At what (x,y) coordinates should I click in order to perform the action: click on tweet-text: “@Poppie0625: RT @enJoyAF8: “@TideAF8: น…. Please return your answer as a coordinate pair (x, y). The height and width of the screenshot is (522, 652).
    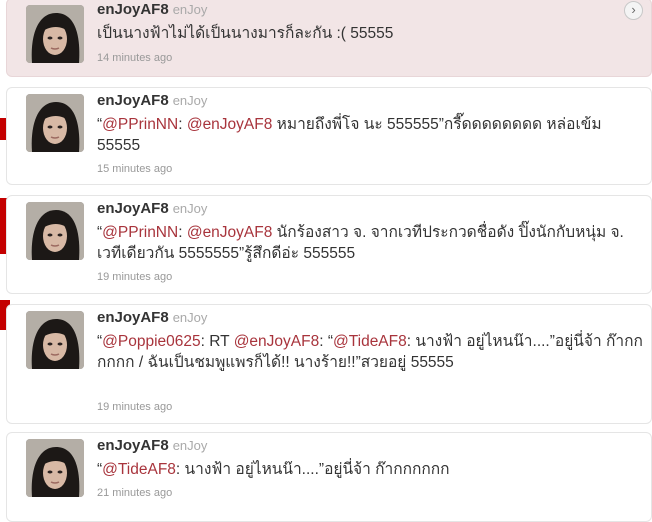
    Looking at the image, I should click on (371, 352).